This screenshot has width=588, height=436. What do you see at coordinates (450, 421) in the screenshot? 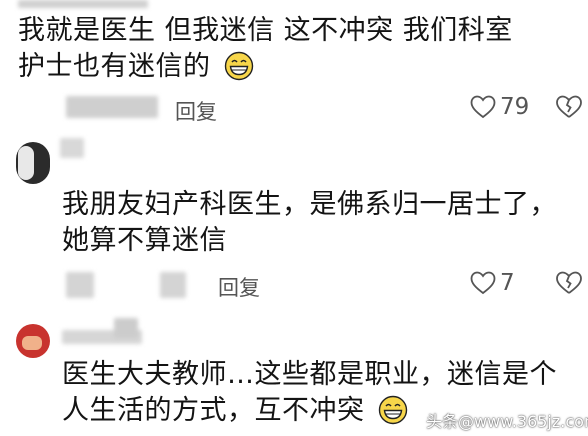
I see `watermark-text: 头条@` at bounding box center [450, 421].